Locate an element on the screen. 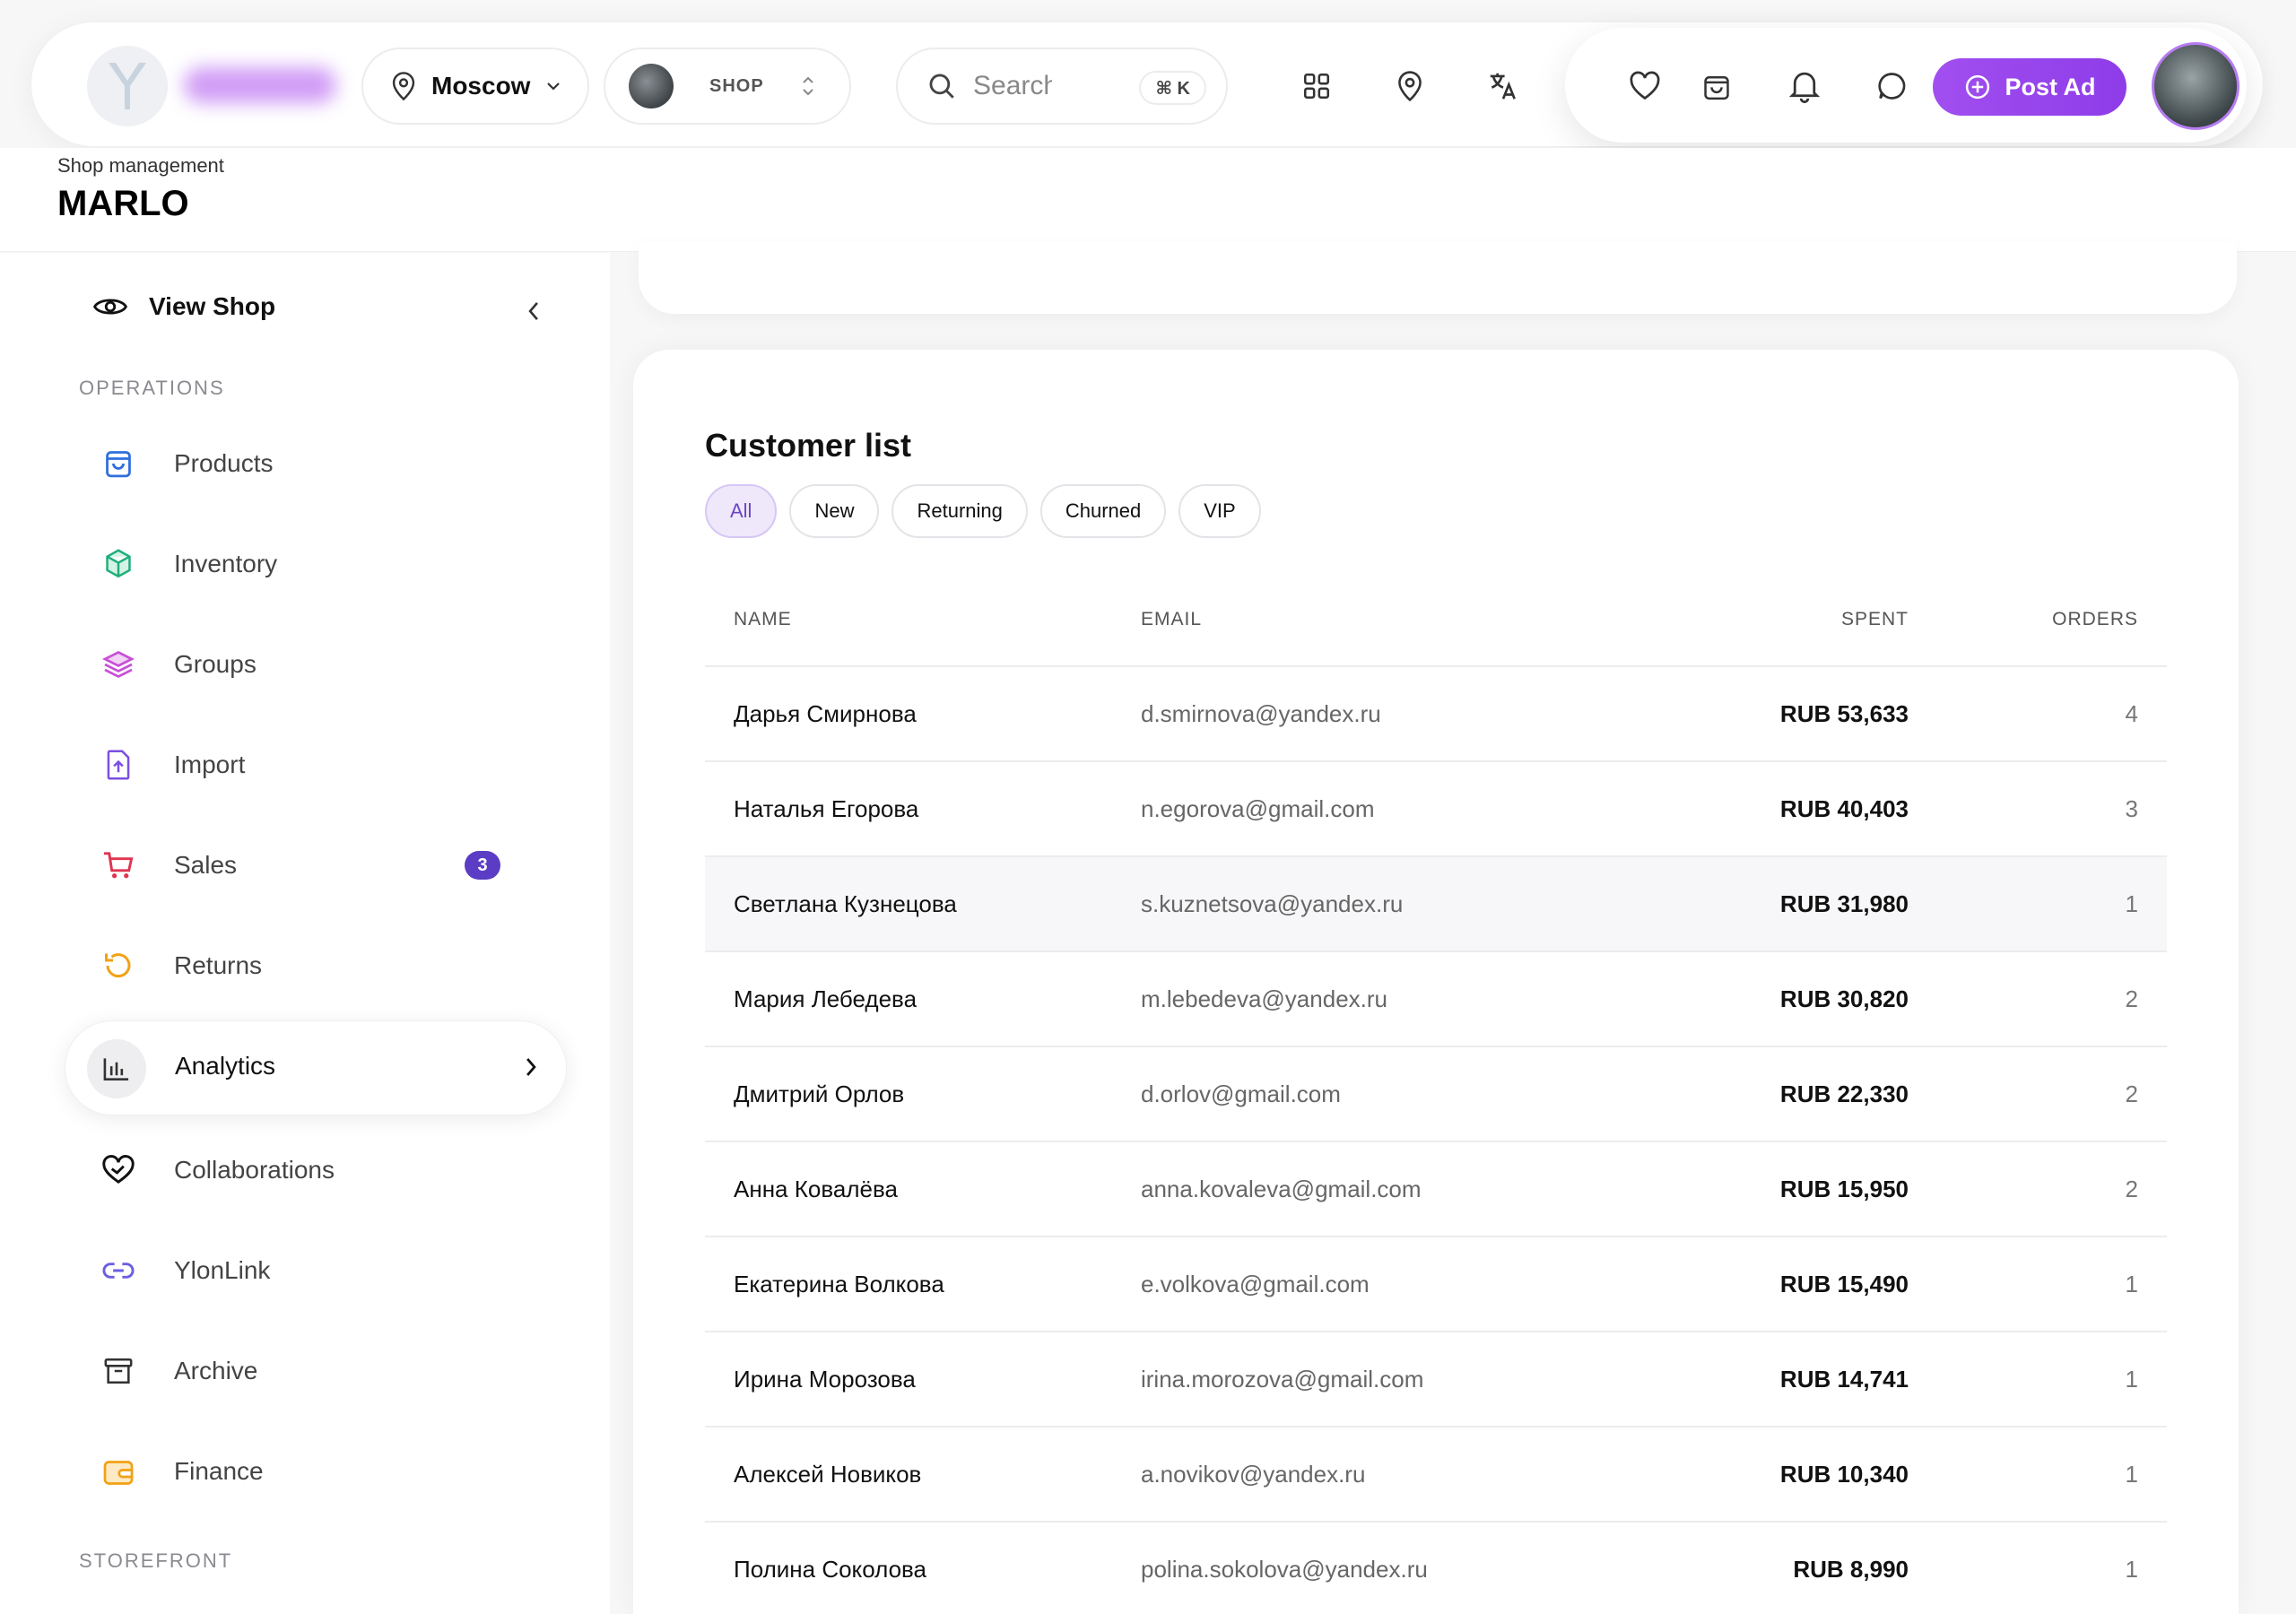 This screenshot has width=2296, height=1614. sidebar-item-label: YlonLink is located at coordinates (222, 1270).